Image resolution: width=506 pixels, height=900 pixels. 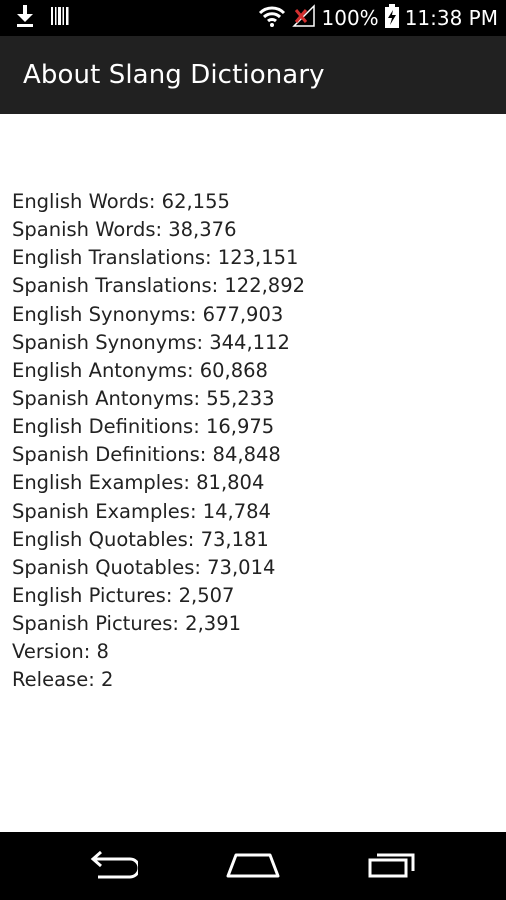 I want to click on stat-release: Release: 2, so click(x=63, y=680).